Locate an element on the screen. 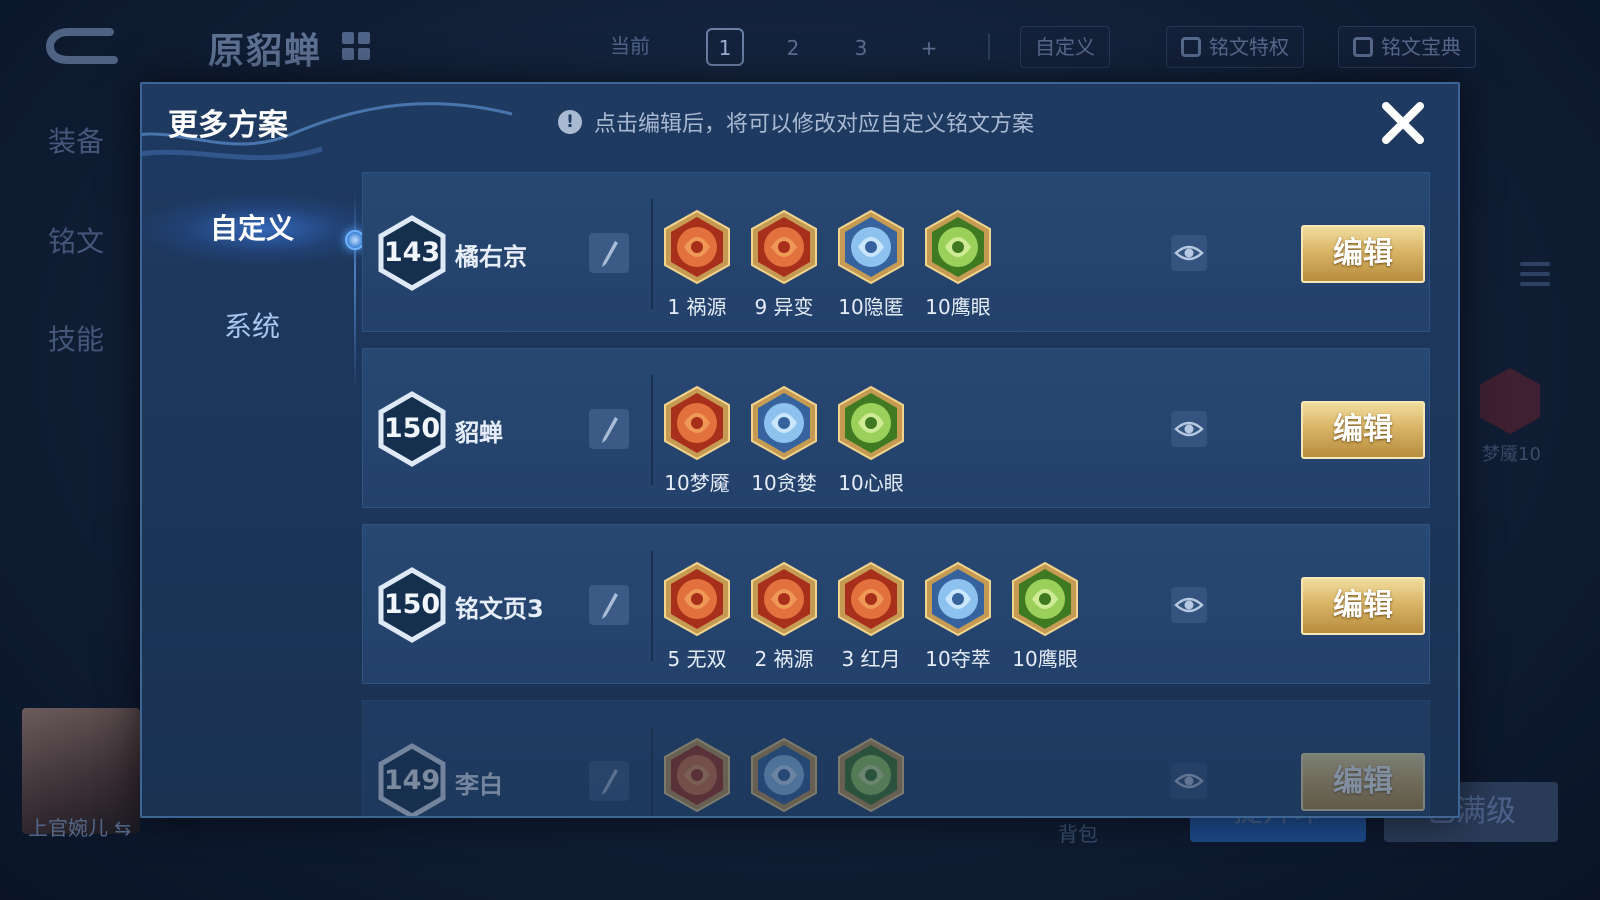 This screenshot has width=1600, height=900. custom-button-label: 自定义 is located at coordinates (1065, 47).